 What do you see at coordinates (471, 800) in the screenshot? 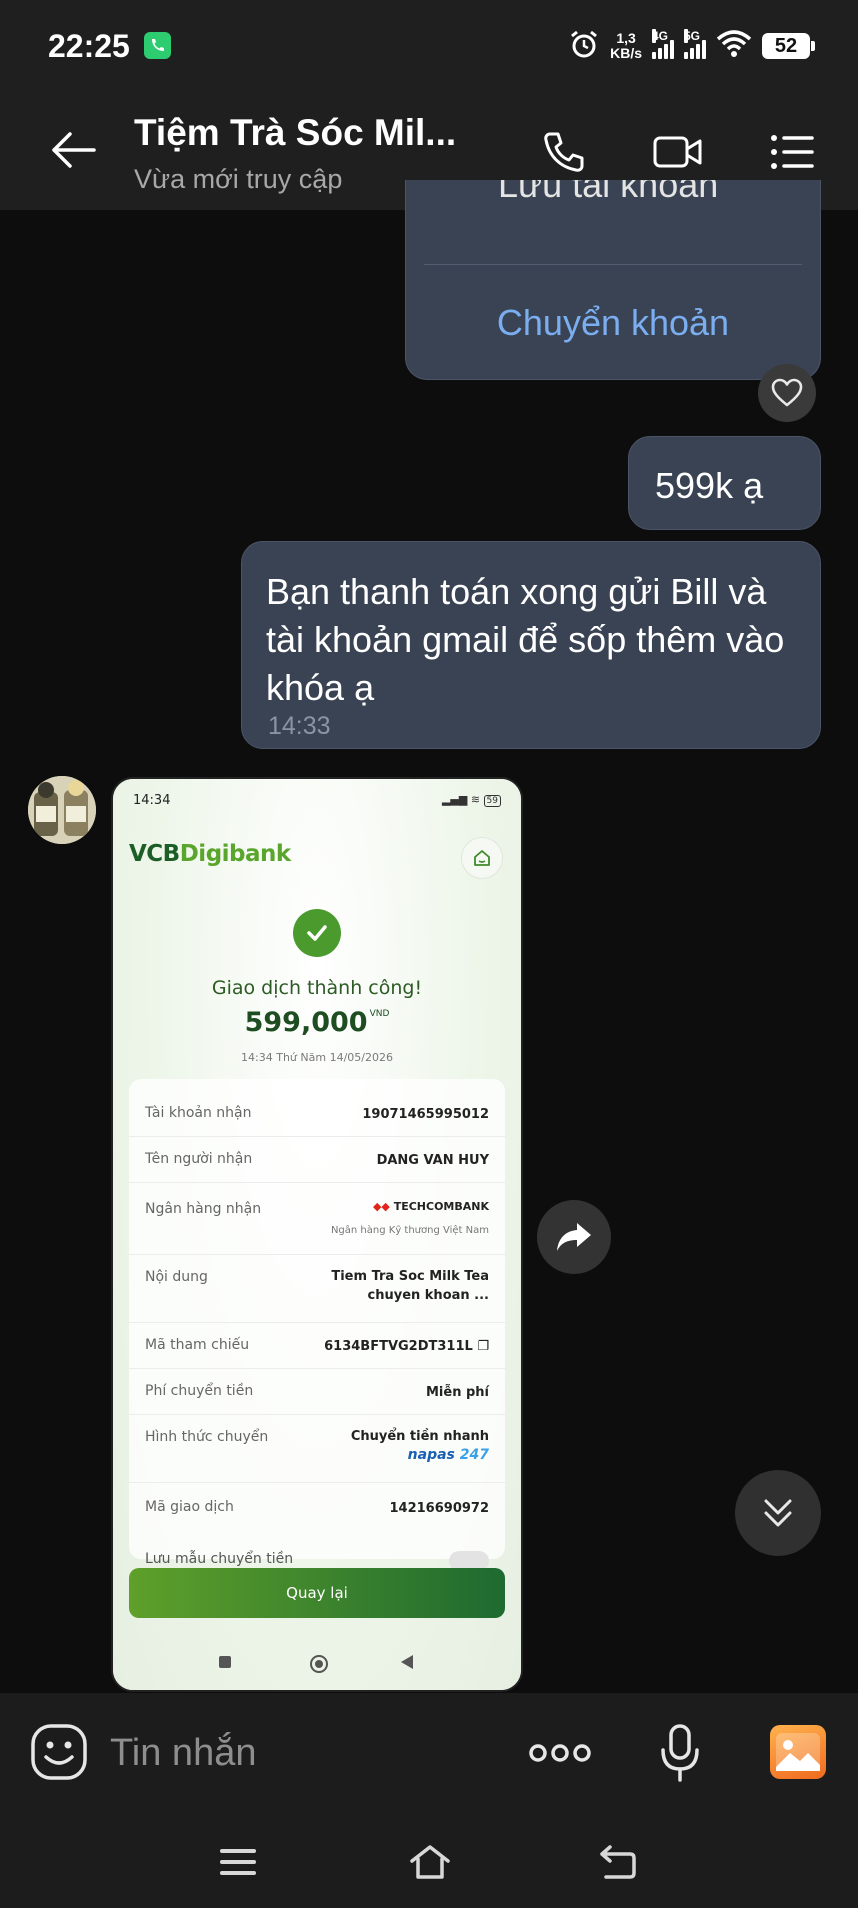
I see `receipt-status-icons: ▂▄▆ ≋ 59` at bounding box center [471, 800].